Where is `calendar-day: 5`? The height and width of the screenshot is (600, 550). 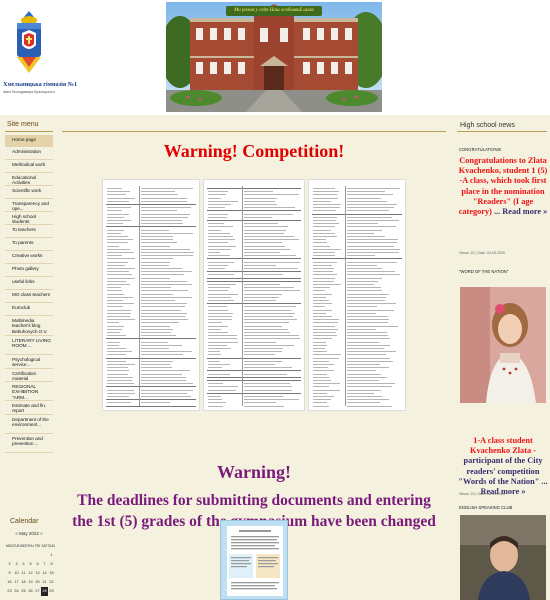
calendar-day: 5 is located at coordinates (30, 564).